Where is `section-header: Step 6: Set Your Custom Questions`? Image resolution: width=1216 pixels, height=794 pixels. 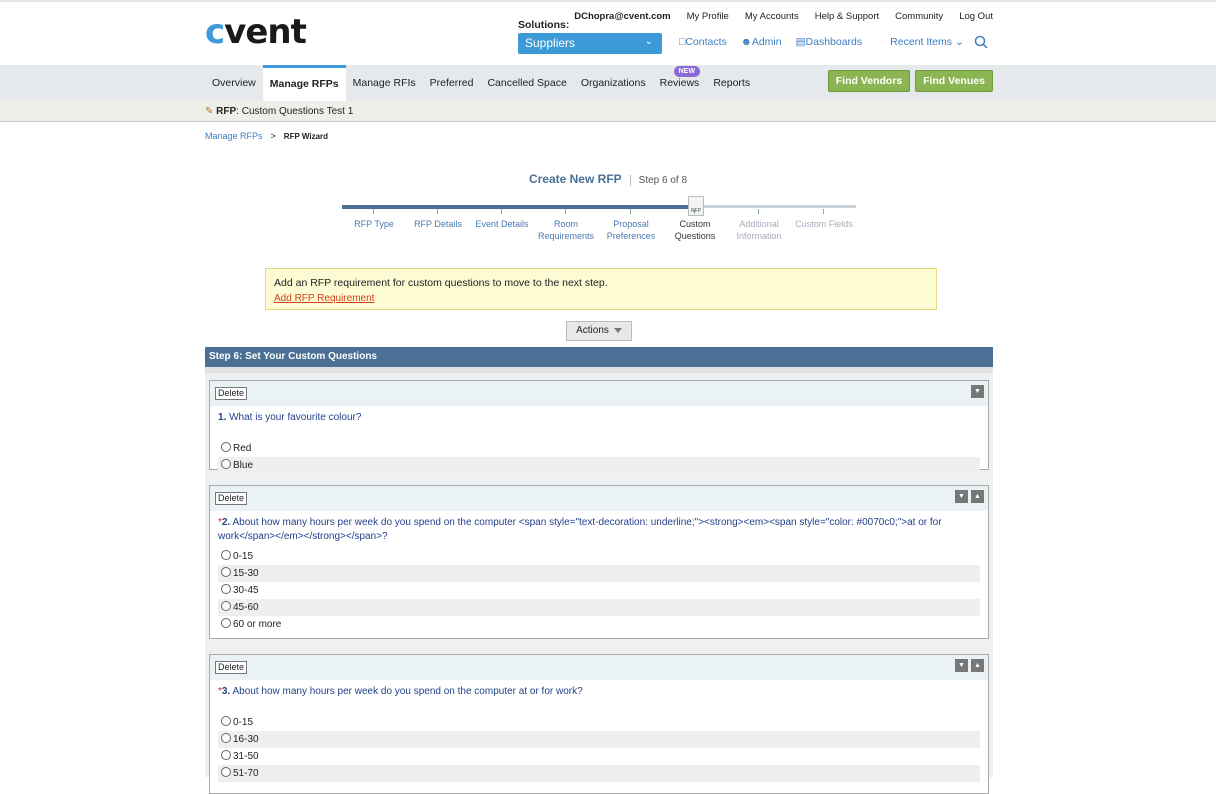
section-header: Step 6: Set Your Custom Questions is located at coordinates (599, 357).